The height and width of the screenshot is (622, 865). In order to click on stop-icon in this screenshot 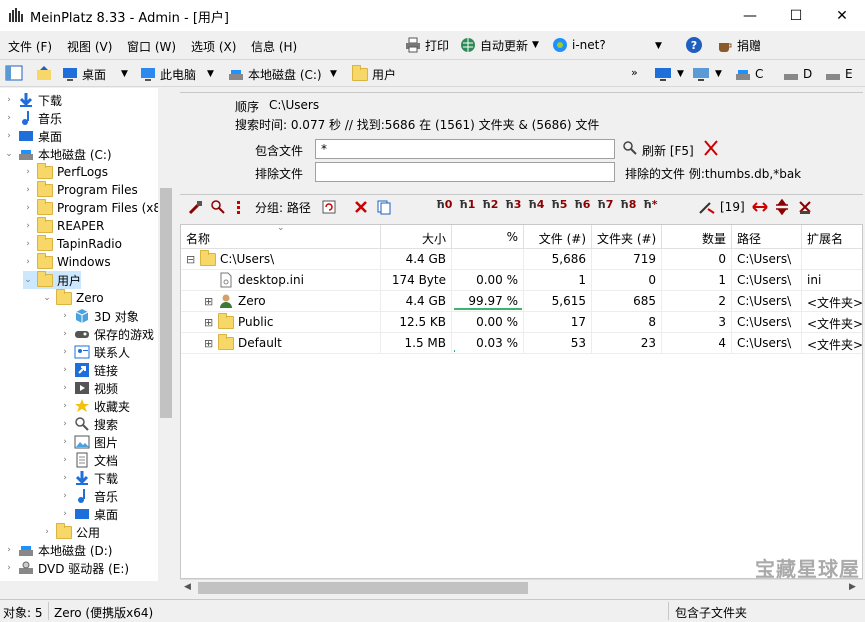, I will do `click(711, 148)`.